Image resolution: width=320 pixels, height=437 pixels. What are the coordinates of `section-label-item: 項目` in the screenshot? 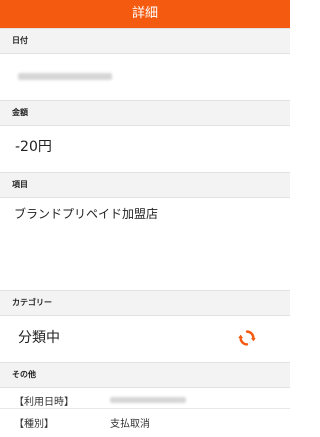 It's located at (20, 184).